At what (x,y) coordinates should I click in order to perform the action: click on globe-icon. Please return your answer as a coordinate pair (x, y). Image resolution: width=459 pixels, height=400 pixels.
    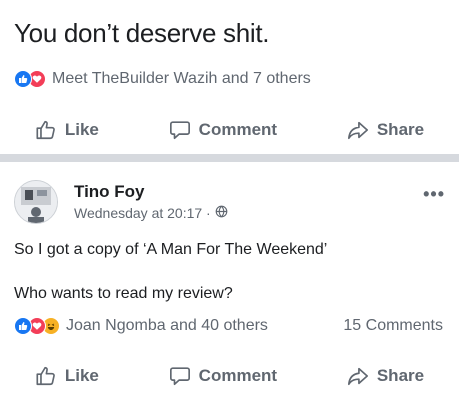
    Looking at the image, I should click on (221, 213).